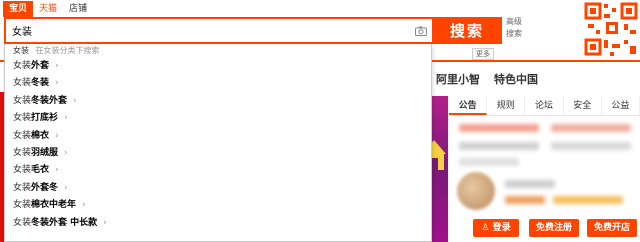 The image size is (640, 242). Describe the element at coordinates (458, 79) in the screenshot. I see `nav-item-ali-xiaozhi: 阿里小智` at that location.